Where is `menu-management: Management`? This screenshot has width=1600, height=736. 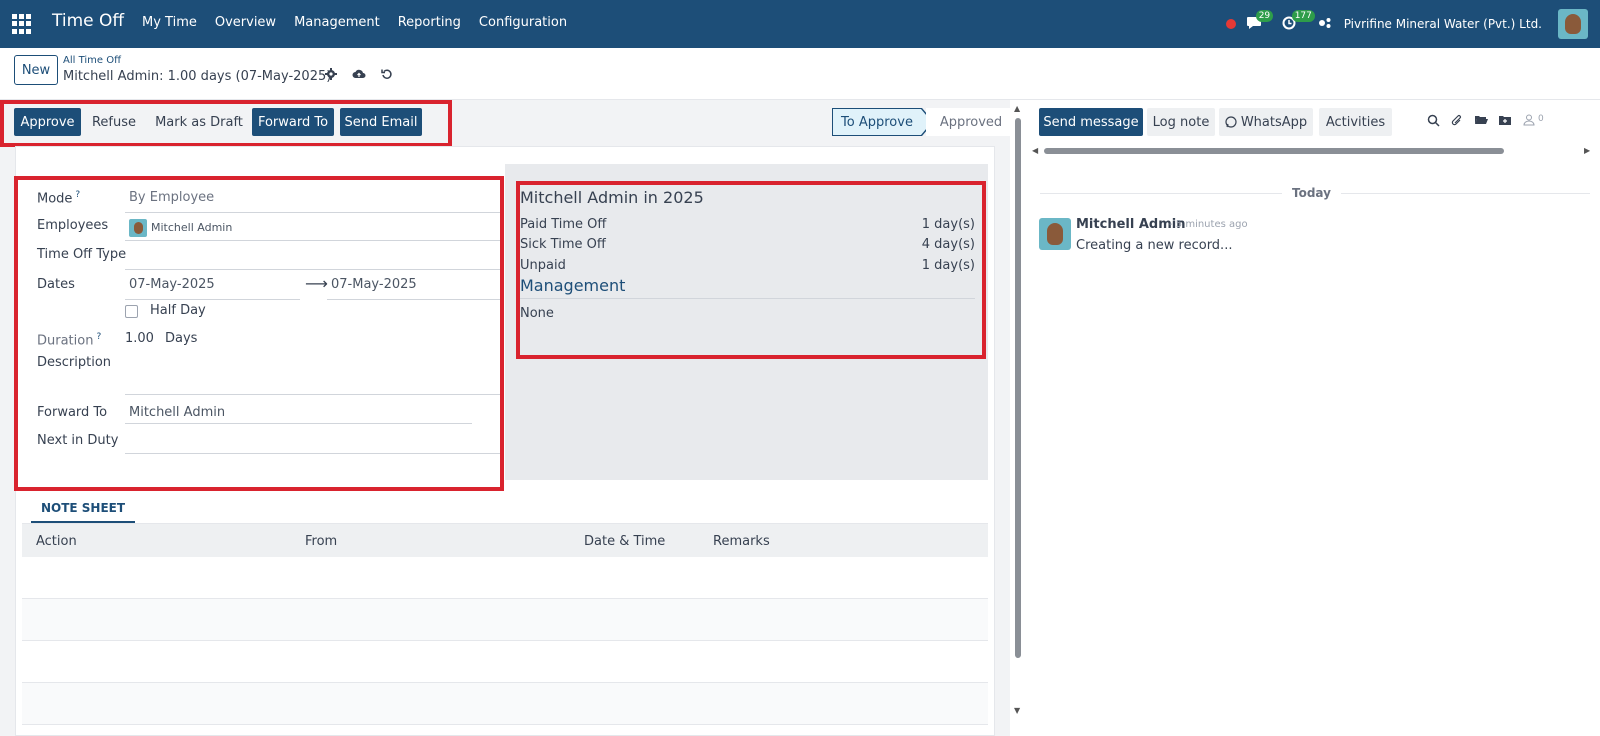
menu-management: Management is located at coordinates (337, 22).